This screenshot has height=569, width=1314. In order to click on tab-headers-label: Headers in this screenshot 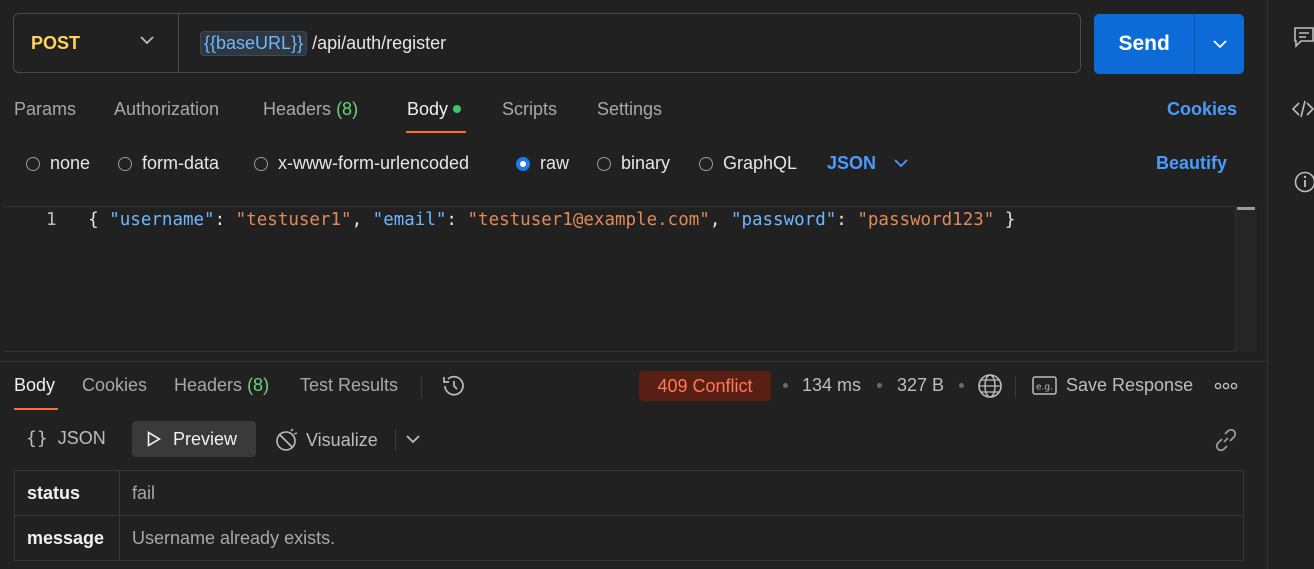, I will do `click(297, 109)`.